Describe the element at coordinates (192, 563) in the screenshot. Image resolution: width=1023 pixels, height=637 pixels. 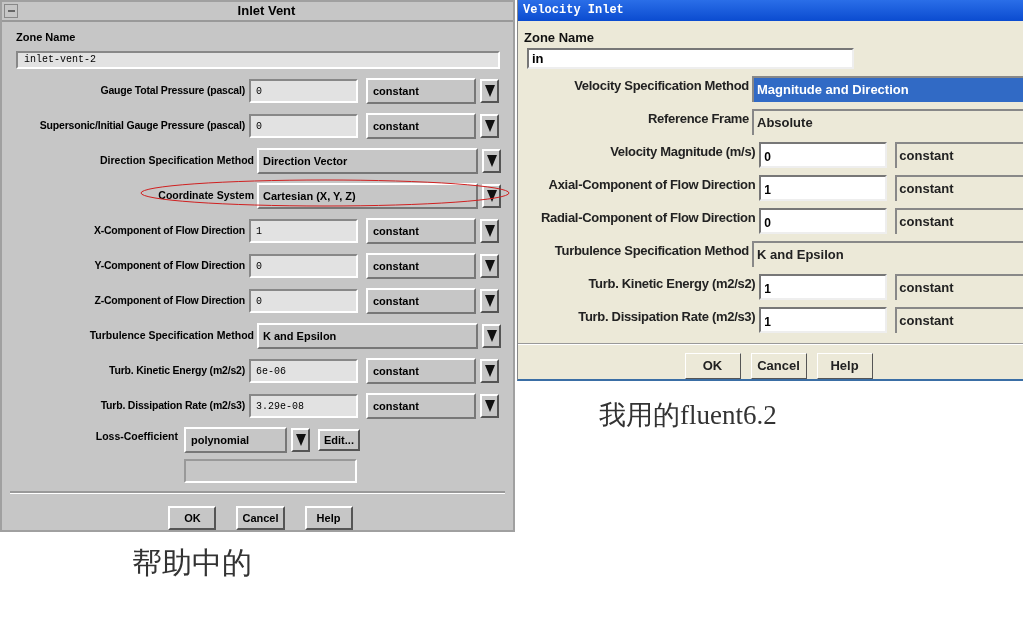
I see `caption-text: 帮助中的` at that location.